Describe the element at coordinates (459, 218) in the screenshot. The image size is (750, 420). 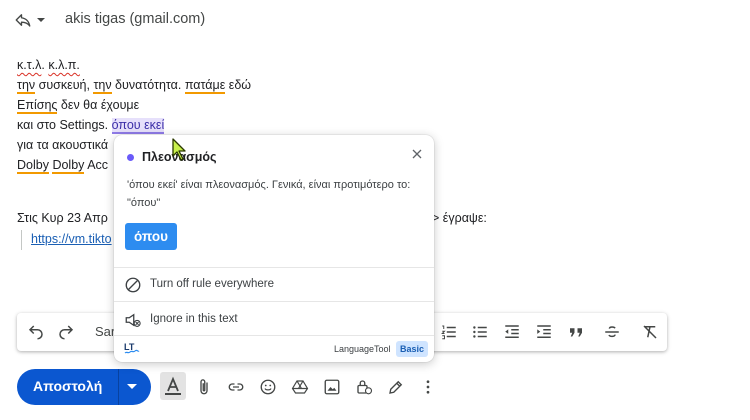
I see `quote-header-tail: > έγραψε:` at that location.